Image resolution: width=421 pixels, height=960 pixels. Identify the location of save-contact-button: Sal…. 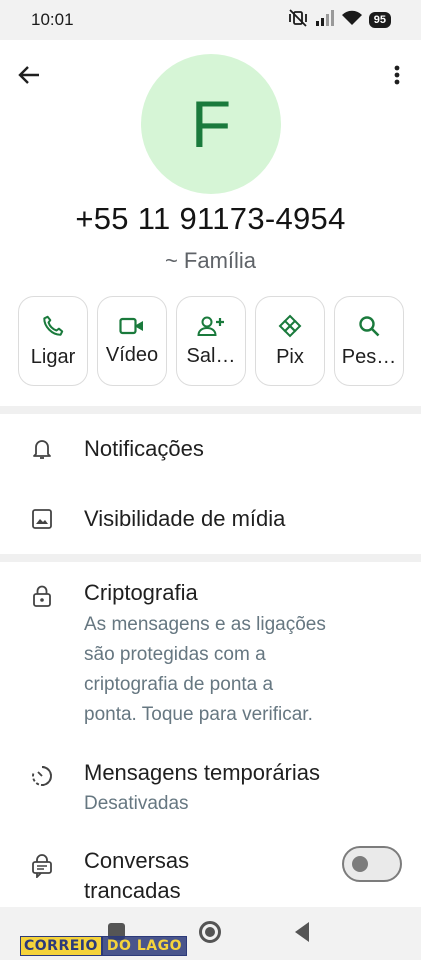
(211, 341).